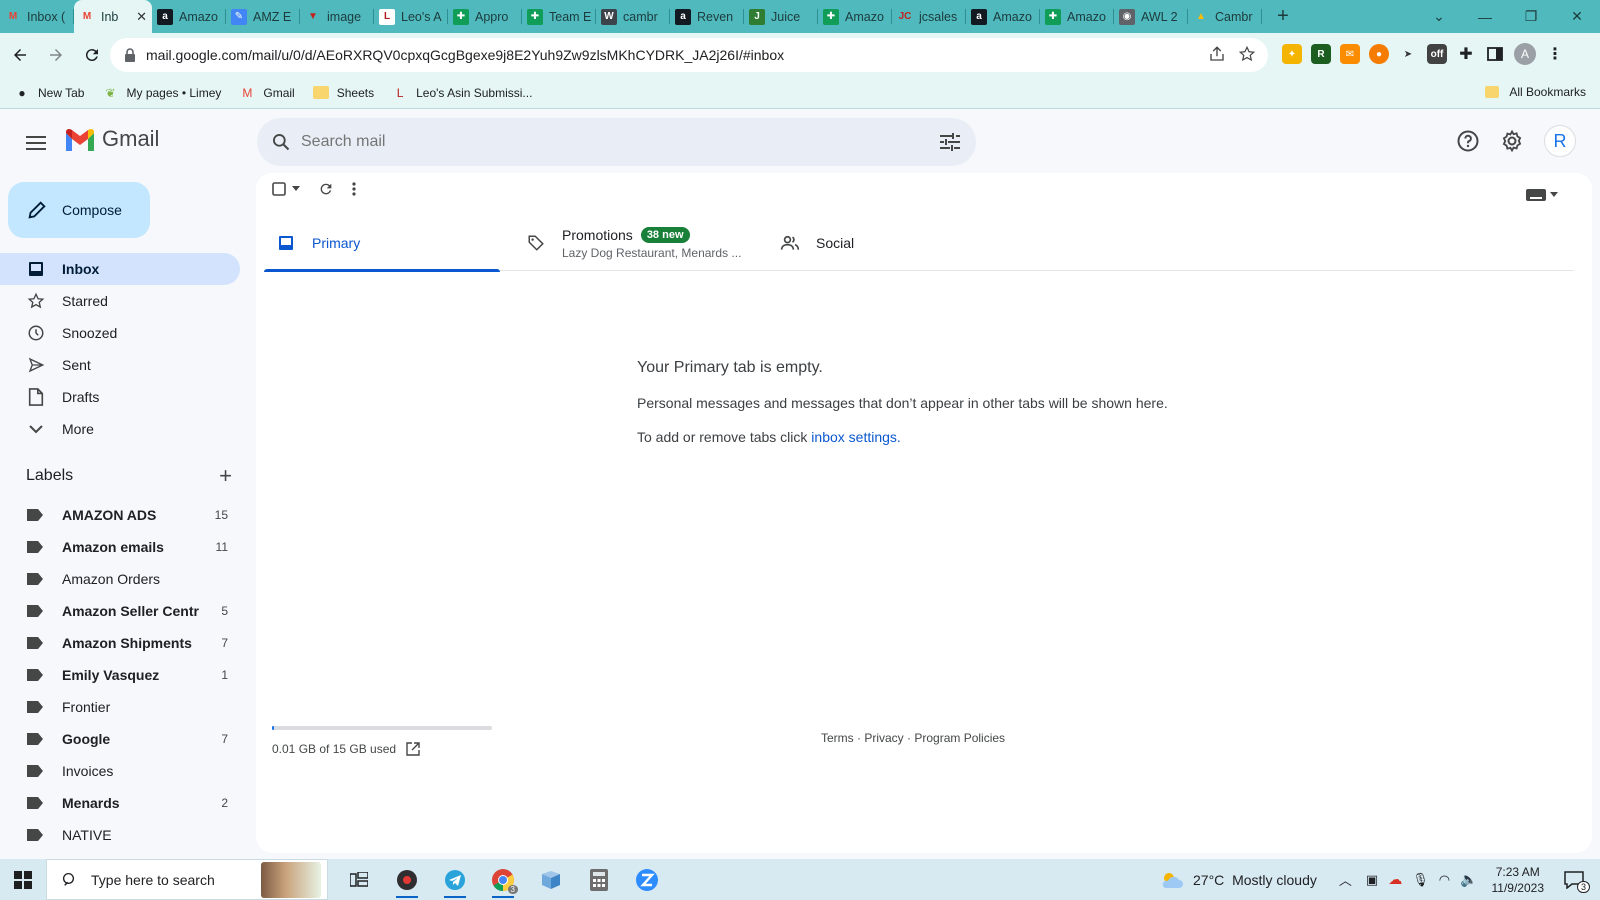  I want to click on obs-app-icon, so click(407, 879).